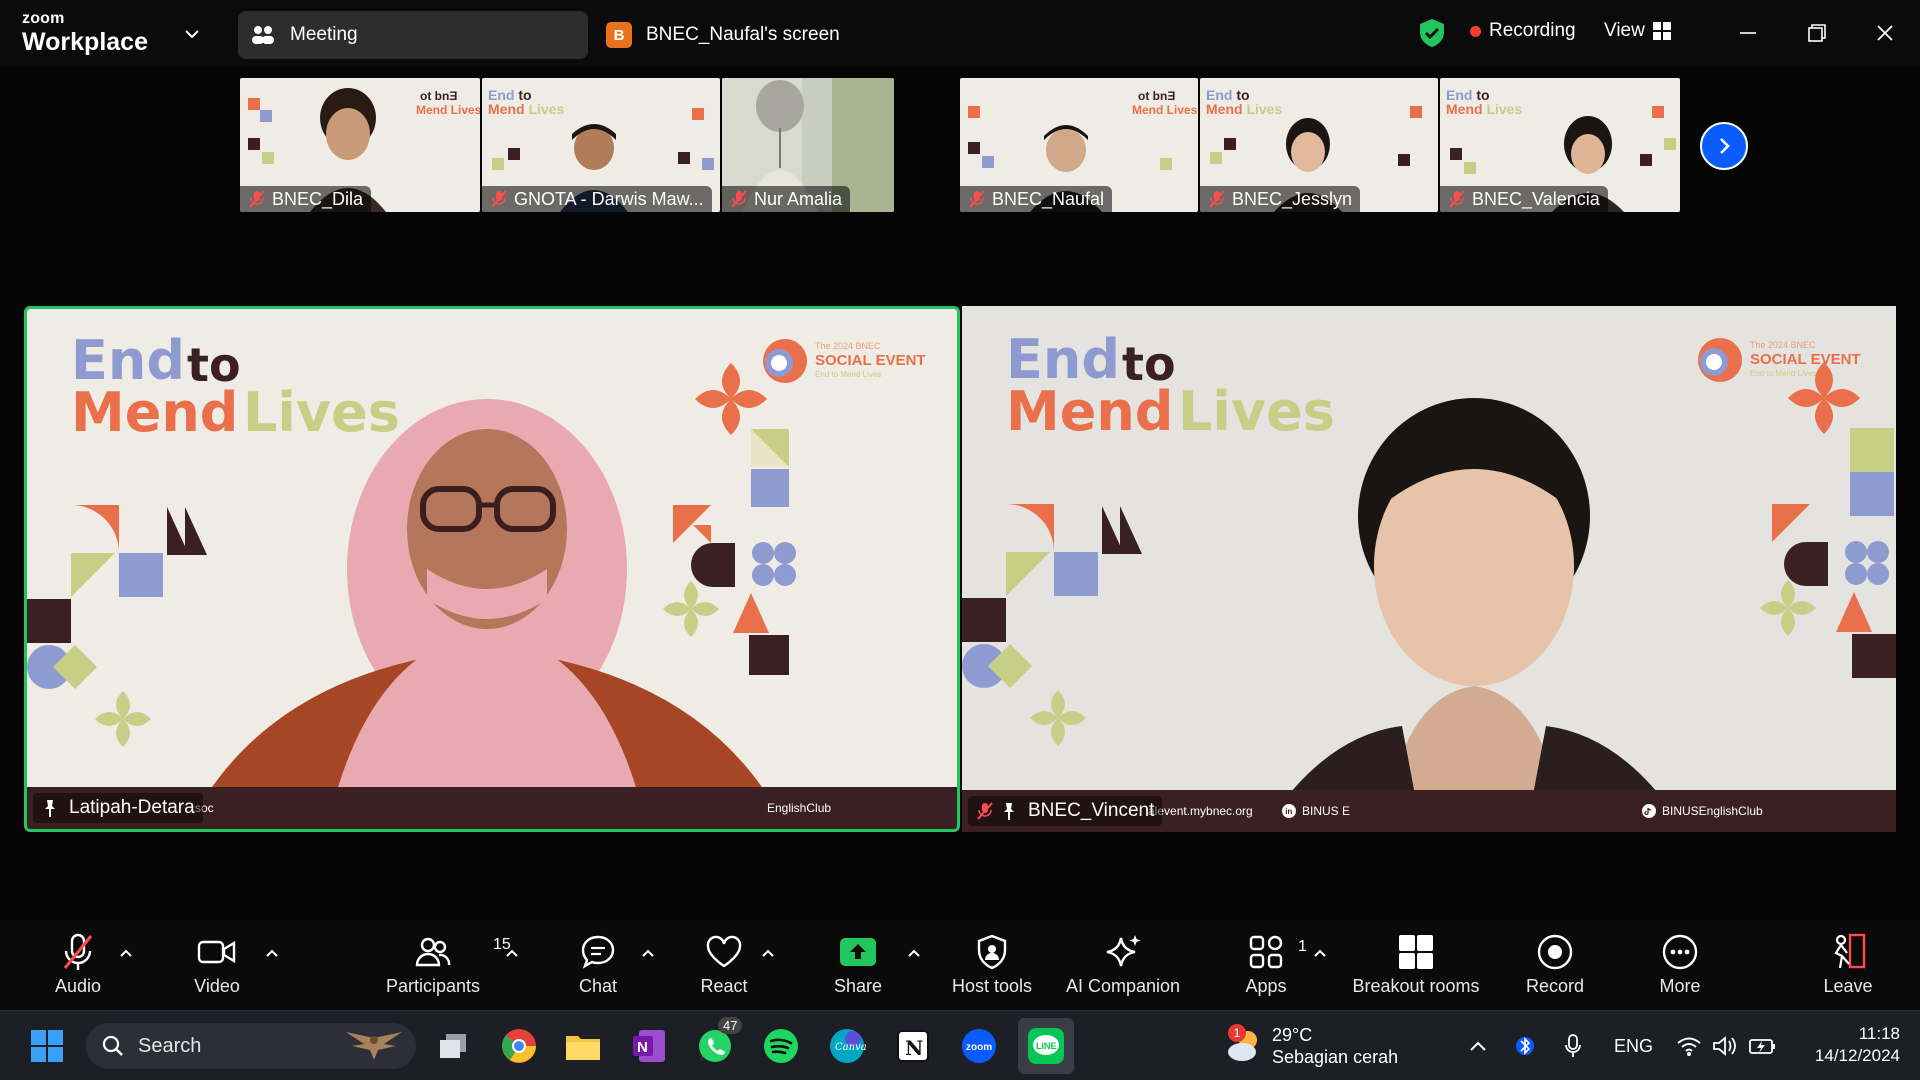  Describe the element at coordinates (724, 951) in the screenshot. I see `heart-icon` at that location.